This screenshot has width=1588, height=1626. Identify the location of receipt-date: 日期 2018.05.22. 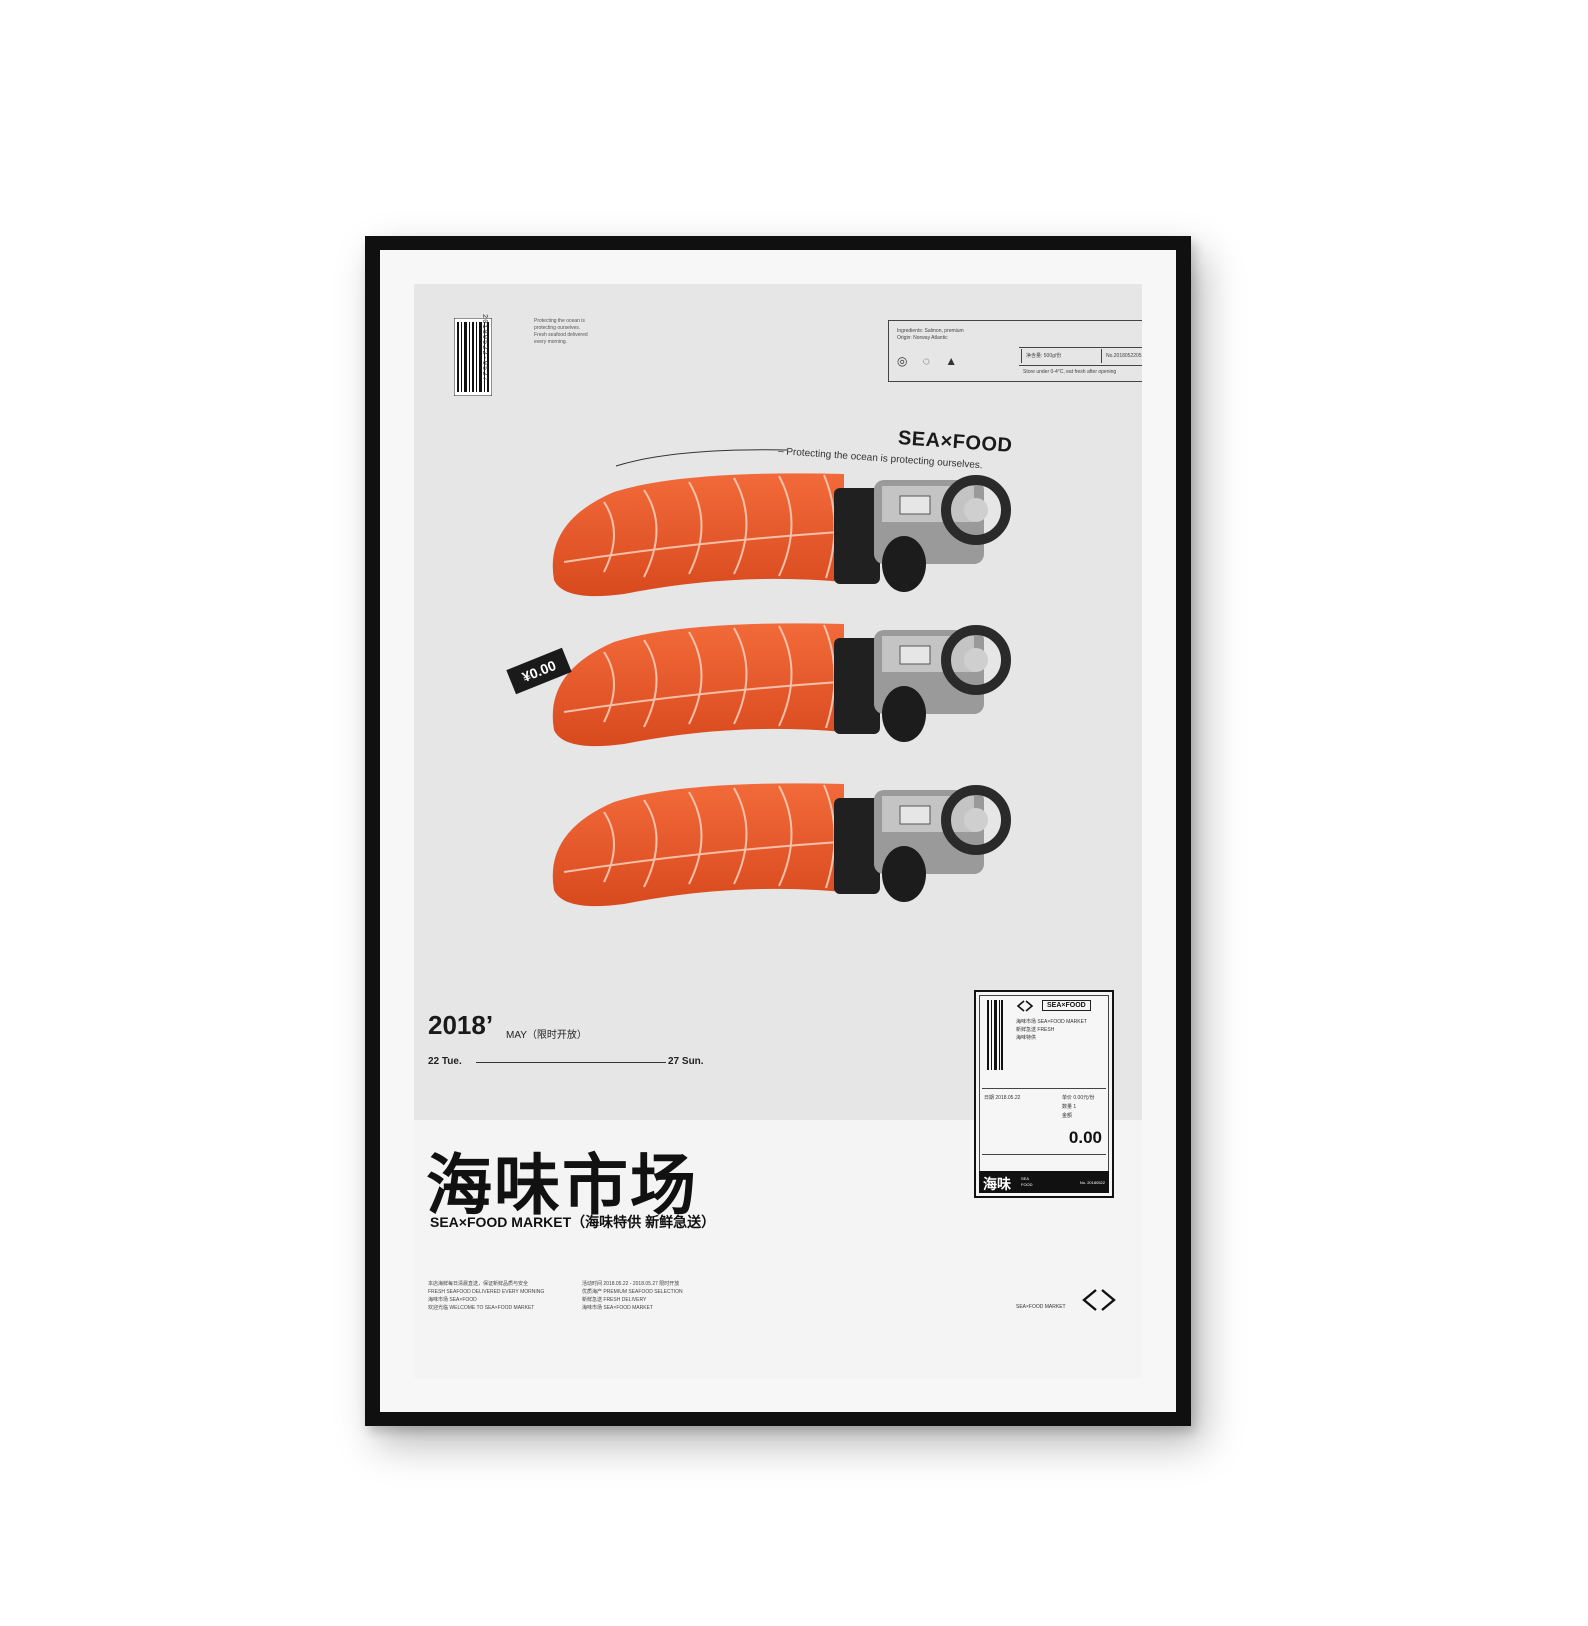
(1002, 1098).